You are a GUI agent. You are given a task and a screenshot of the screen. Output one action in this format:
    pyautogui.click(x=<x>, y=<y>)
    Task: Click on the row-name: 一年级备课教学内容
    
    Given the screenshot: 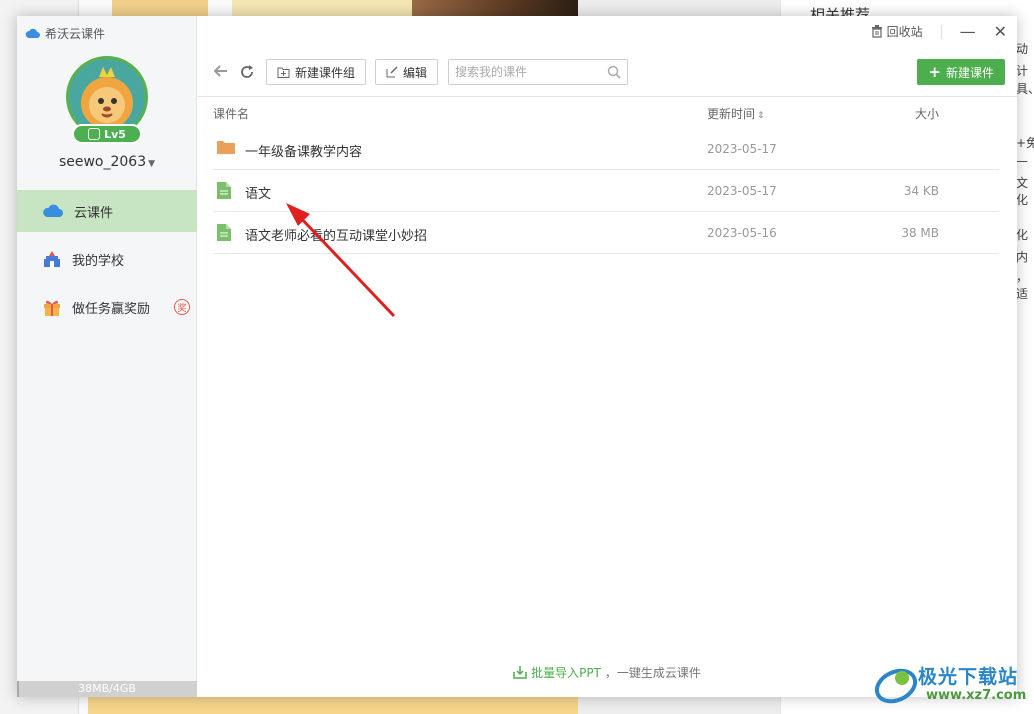 What is the action you would take?
    pyautogui.click(x=304, y=152)
    